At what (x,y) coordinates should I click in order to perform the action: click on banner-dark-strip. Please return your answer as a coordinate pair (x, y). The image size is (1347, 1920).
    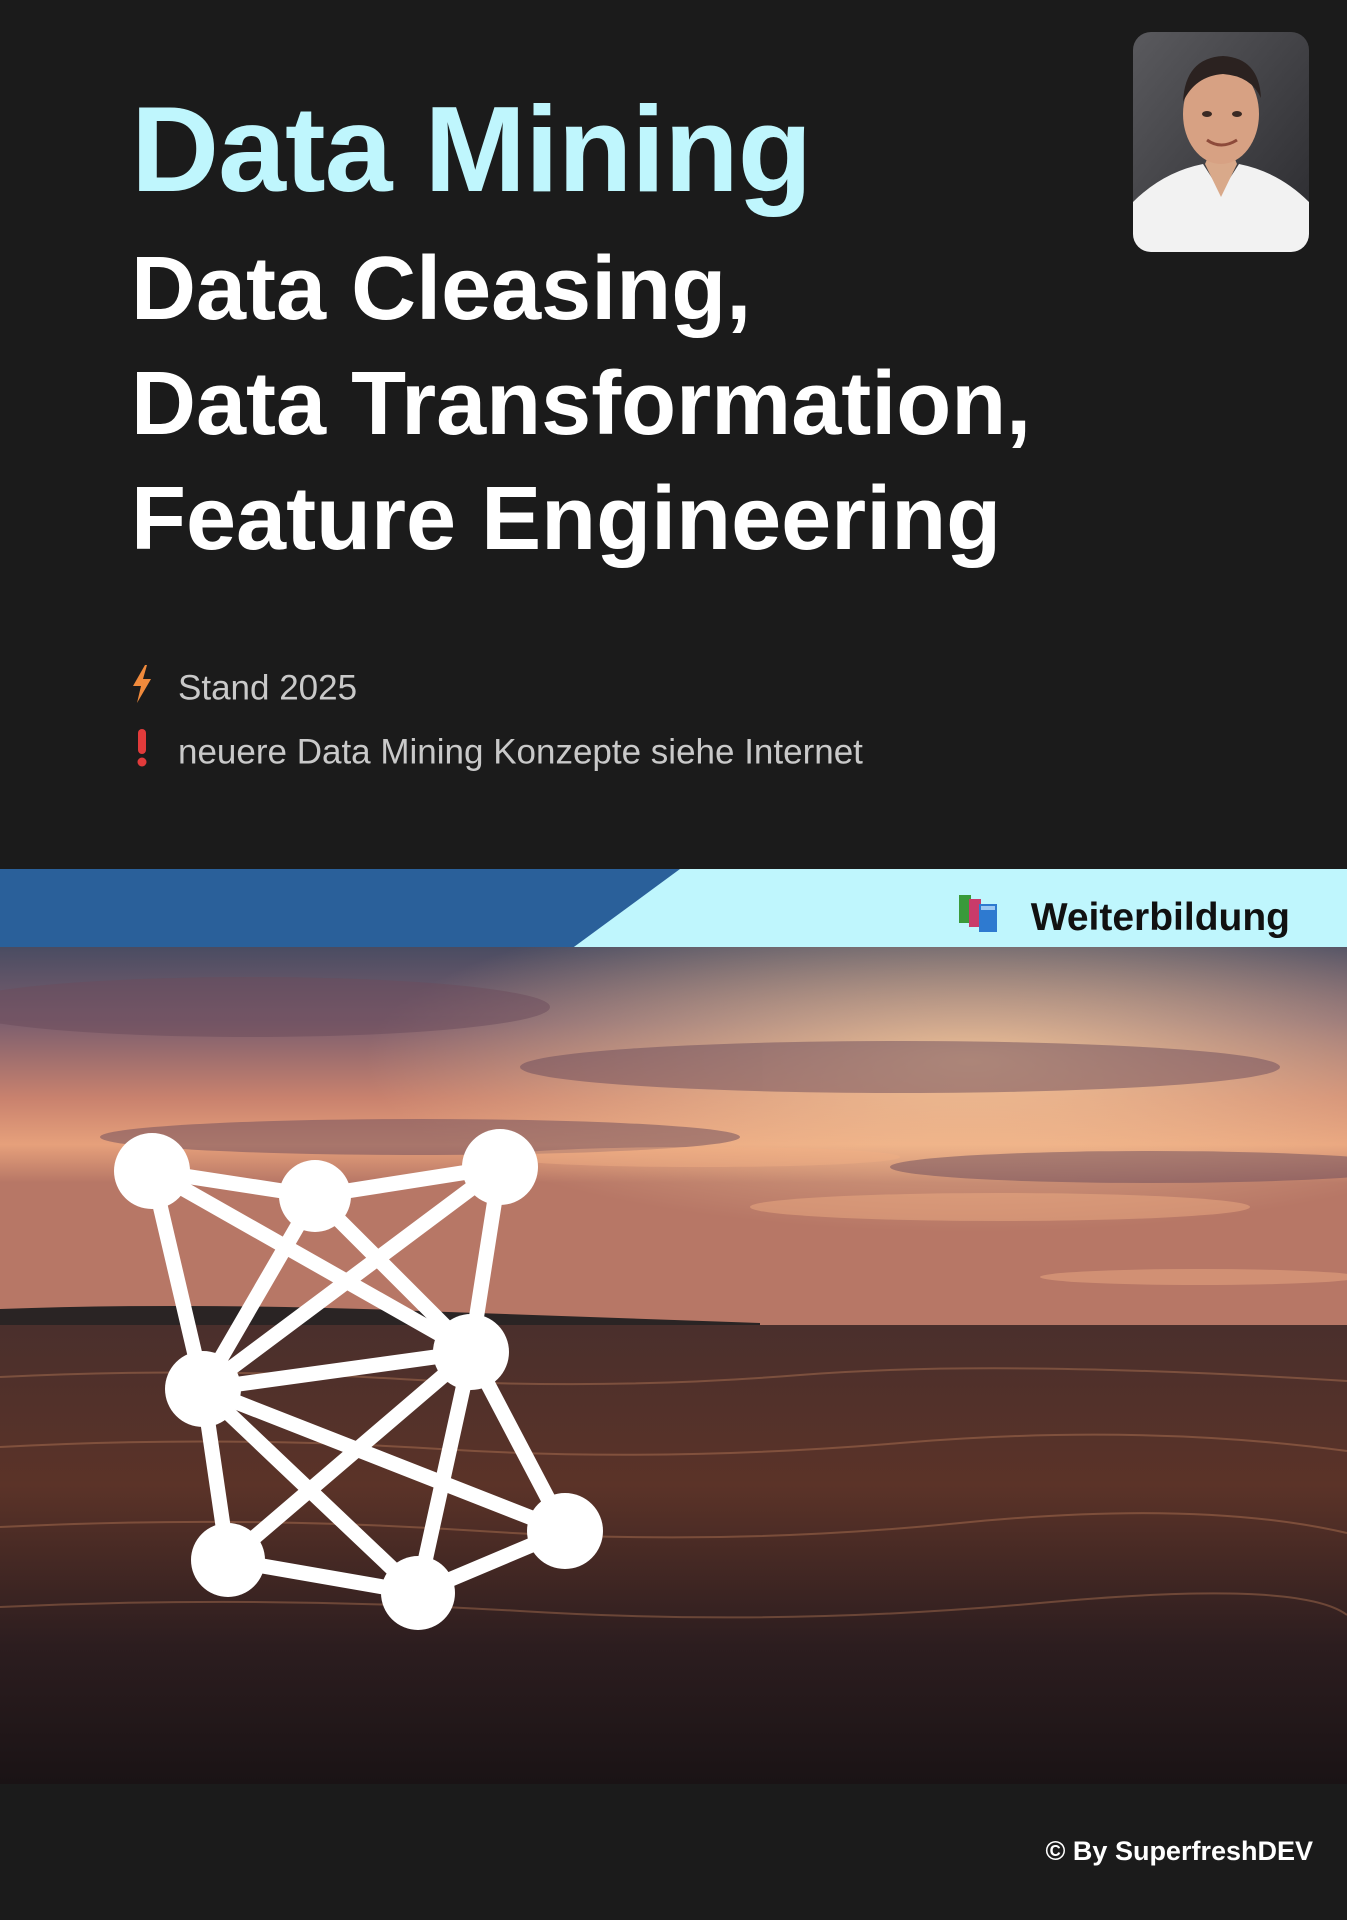
    Looking at the image, I should click on (340, 908).